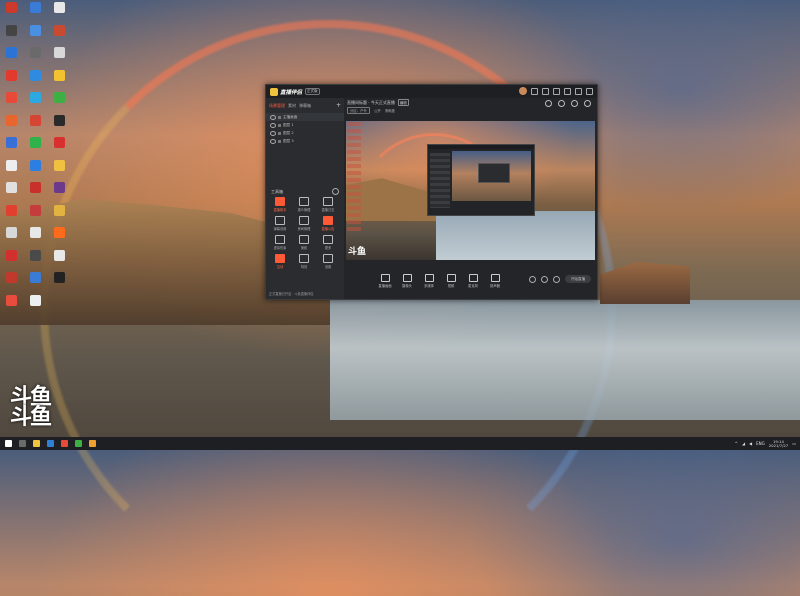 The height and width of the screenshot is (596, 800). What do you see at coordinates (760, 443) in the screenshot?
I see `input-language: ENG` at bounding box center [760, 443].